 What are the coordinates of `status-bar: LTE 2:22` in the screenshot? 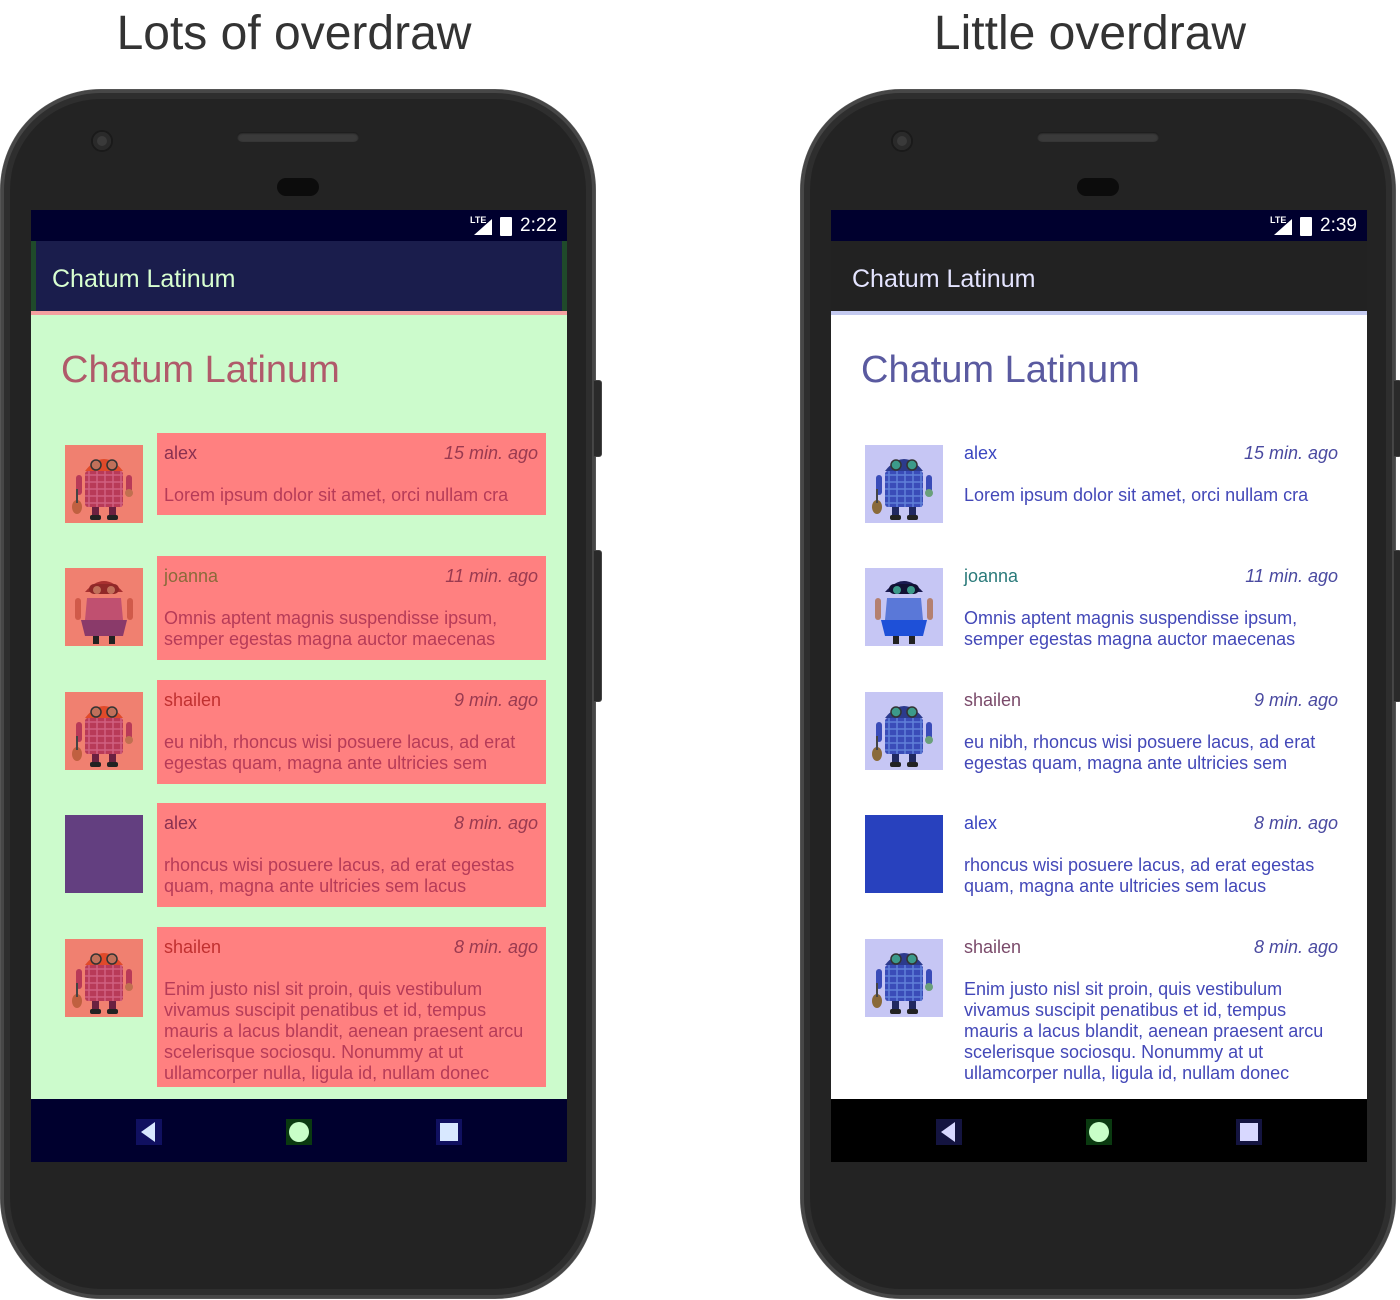 It's located at (299, 225).